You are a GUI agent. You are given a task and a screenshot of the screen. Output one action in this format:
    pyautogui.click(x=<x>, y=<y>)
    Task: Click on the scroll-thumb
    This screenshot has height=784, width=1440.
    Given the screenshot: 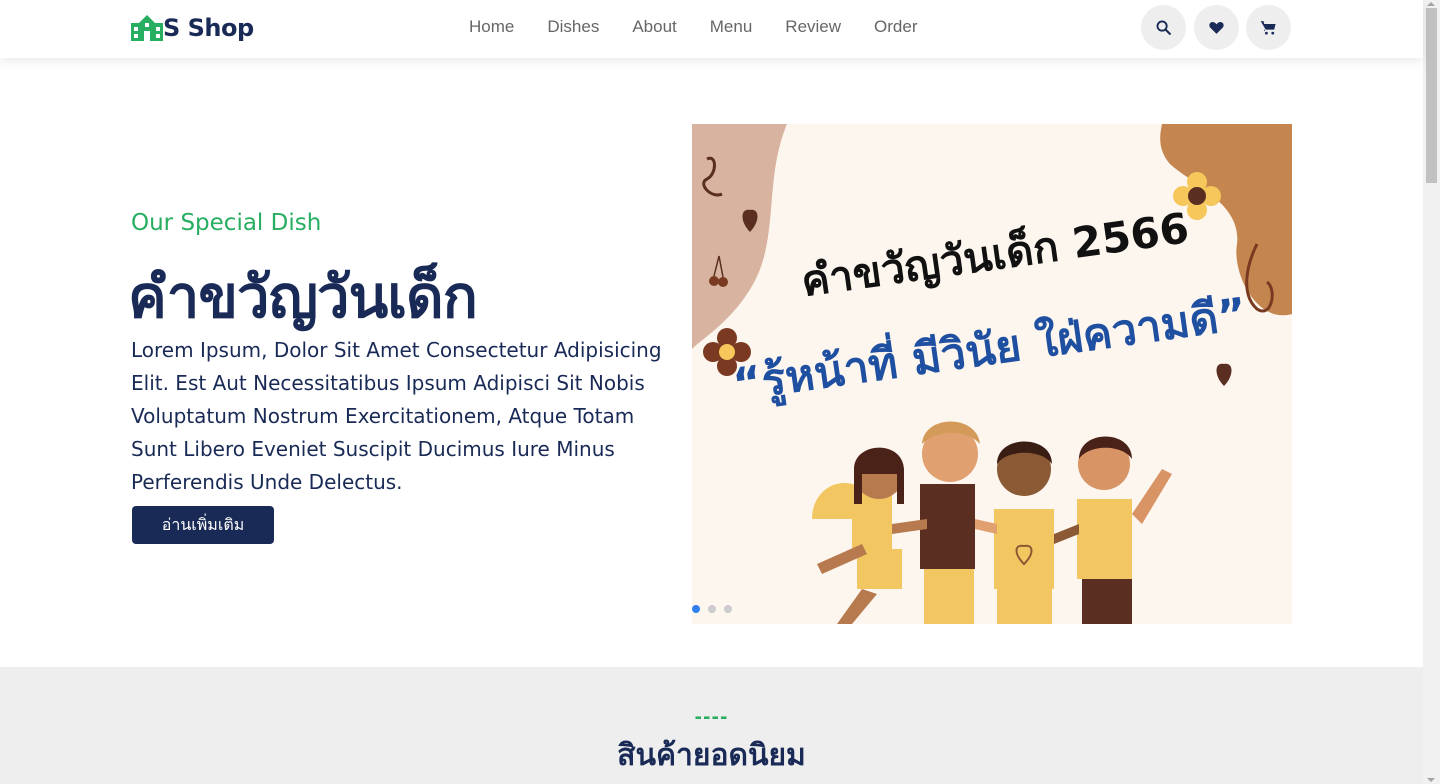 What is the action you would take?
    pyautogui.click(x=1431, y=95)
    